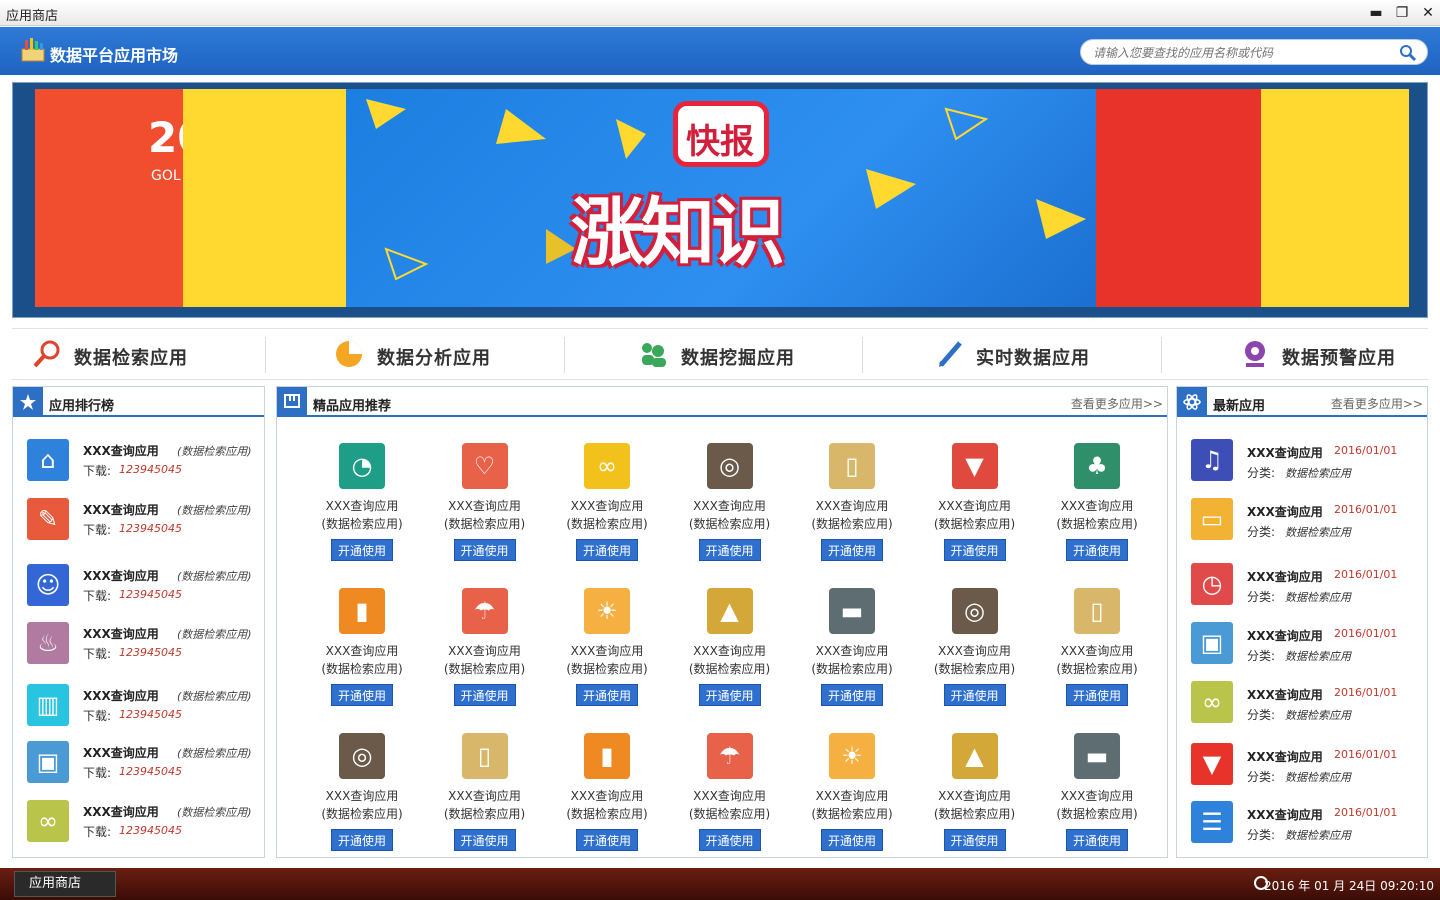 Image resolution: width=1440 pixels, height=900 pixels. Describe the element at coordinates (147, 355) in the screenshot. I see `category-search: 数据检索应用` at that location.